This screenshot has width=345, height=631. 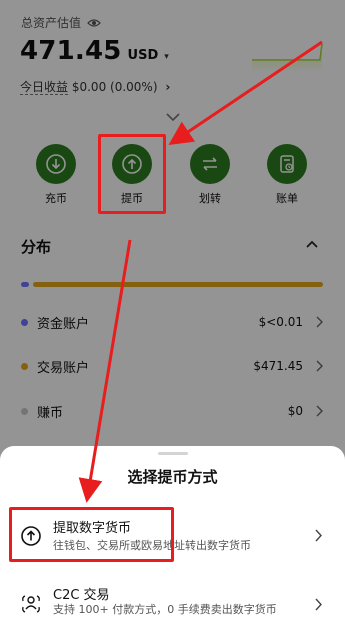 What do you see at coordinates (114, 87) in the screenshot?
I see `pnl-value: $0.00 (0.00%)` at bounding box center [114, 87].